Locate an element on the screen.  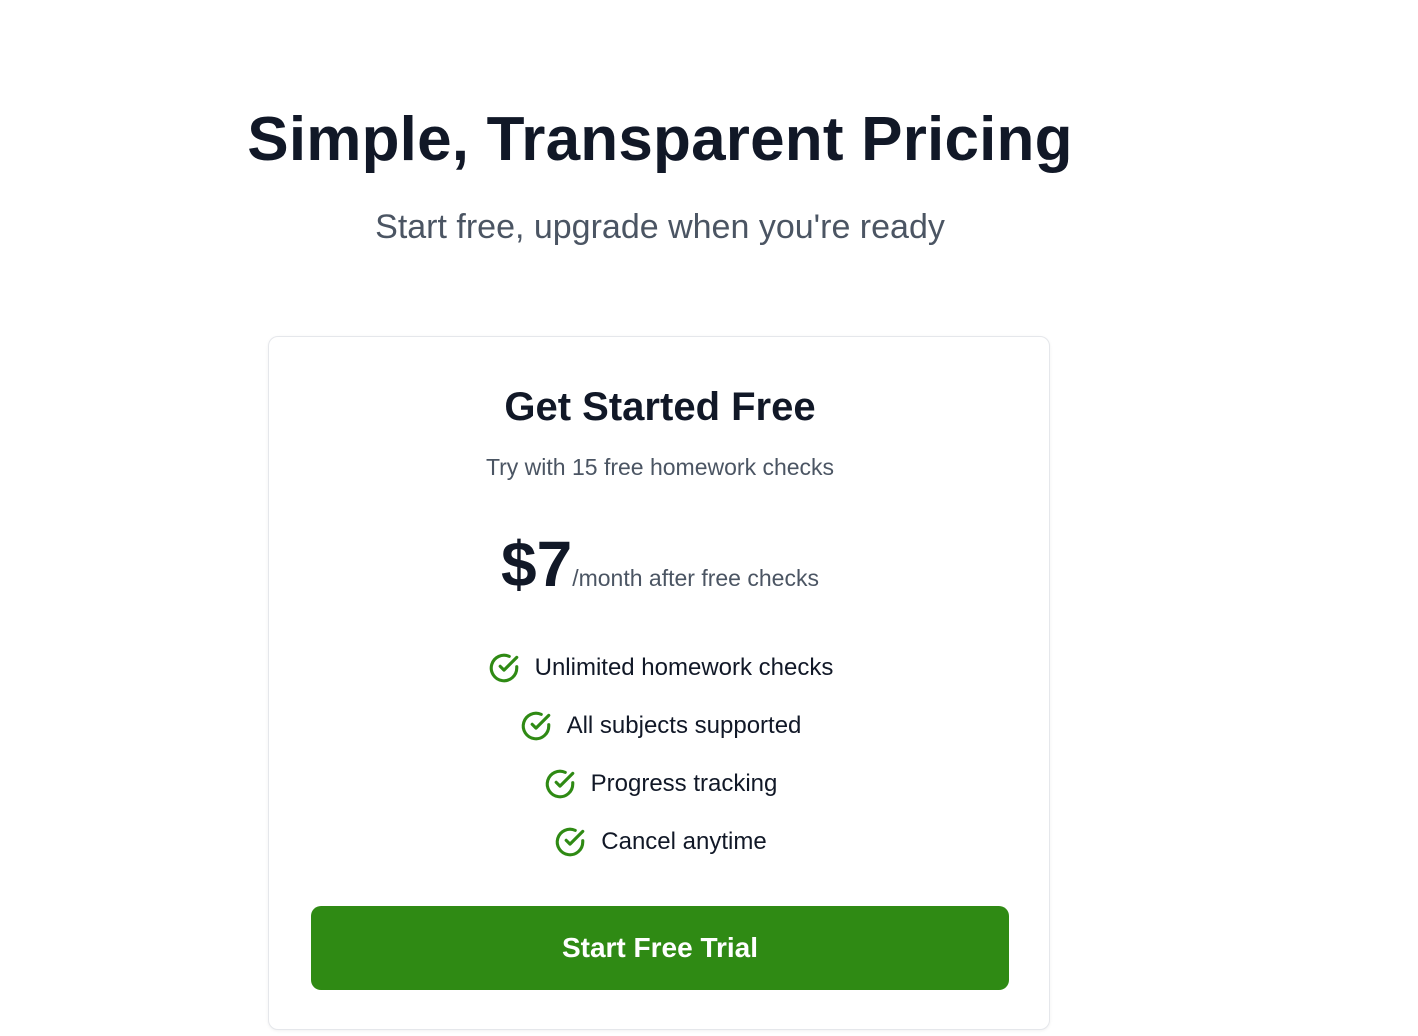
feature-item: All subjects supported is located at coordinates (660, 726).